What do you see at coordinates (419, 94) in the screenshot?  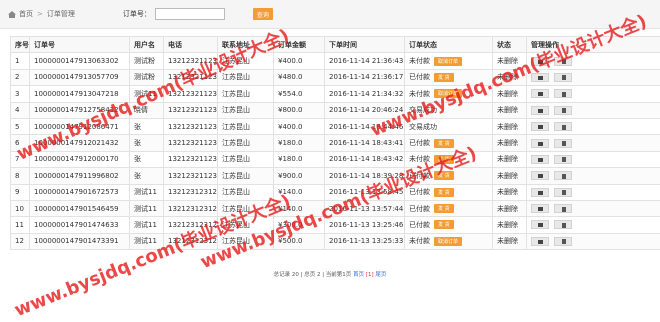 I see `order-status-text: 未付款` at bounding box center [419, 94].